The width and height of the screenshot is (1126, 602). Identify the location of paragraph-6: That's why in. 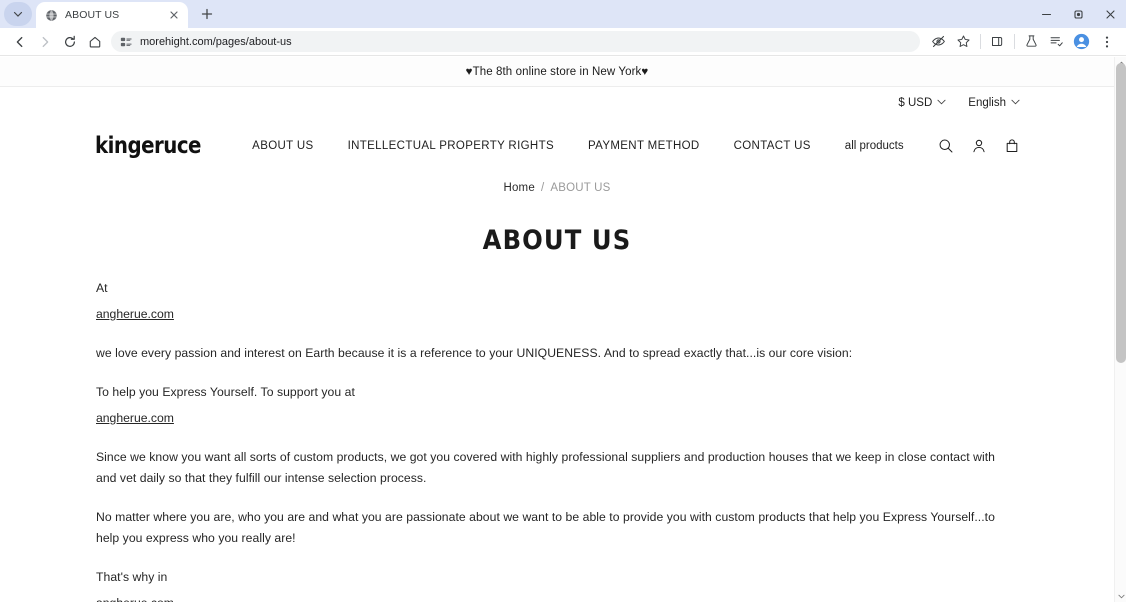
(132, 577).